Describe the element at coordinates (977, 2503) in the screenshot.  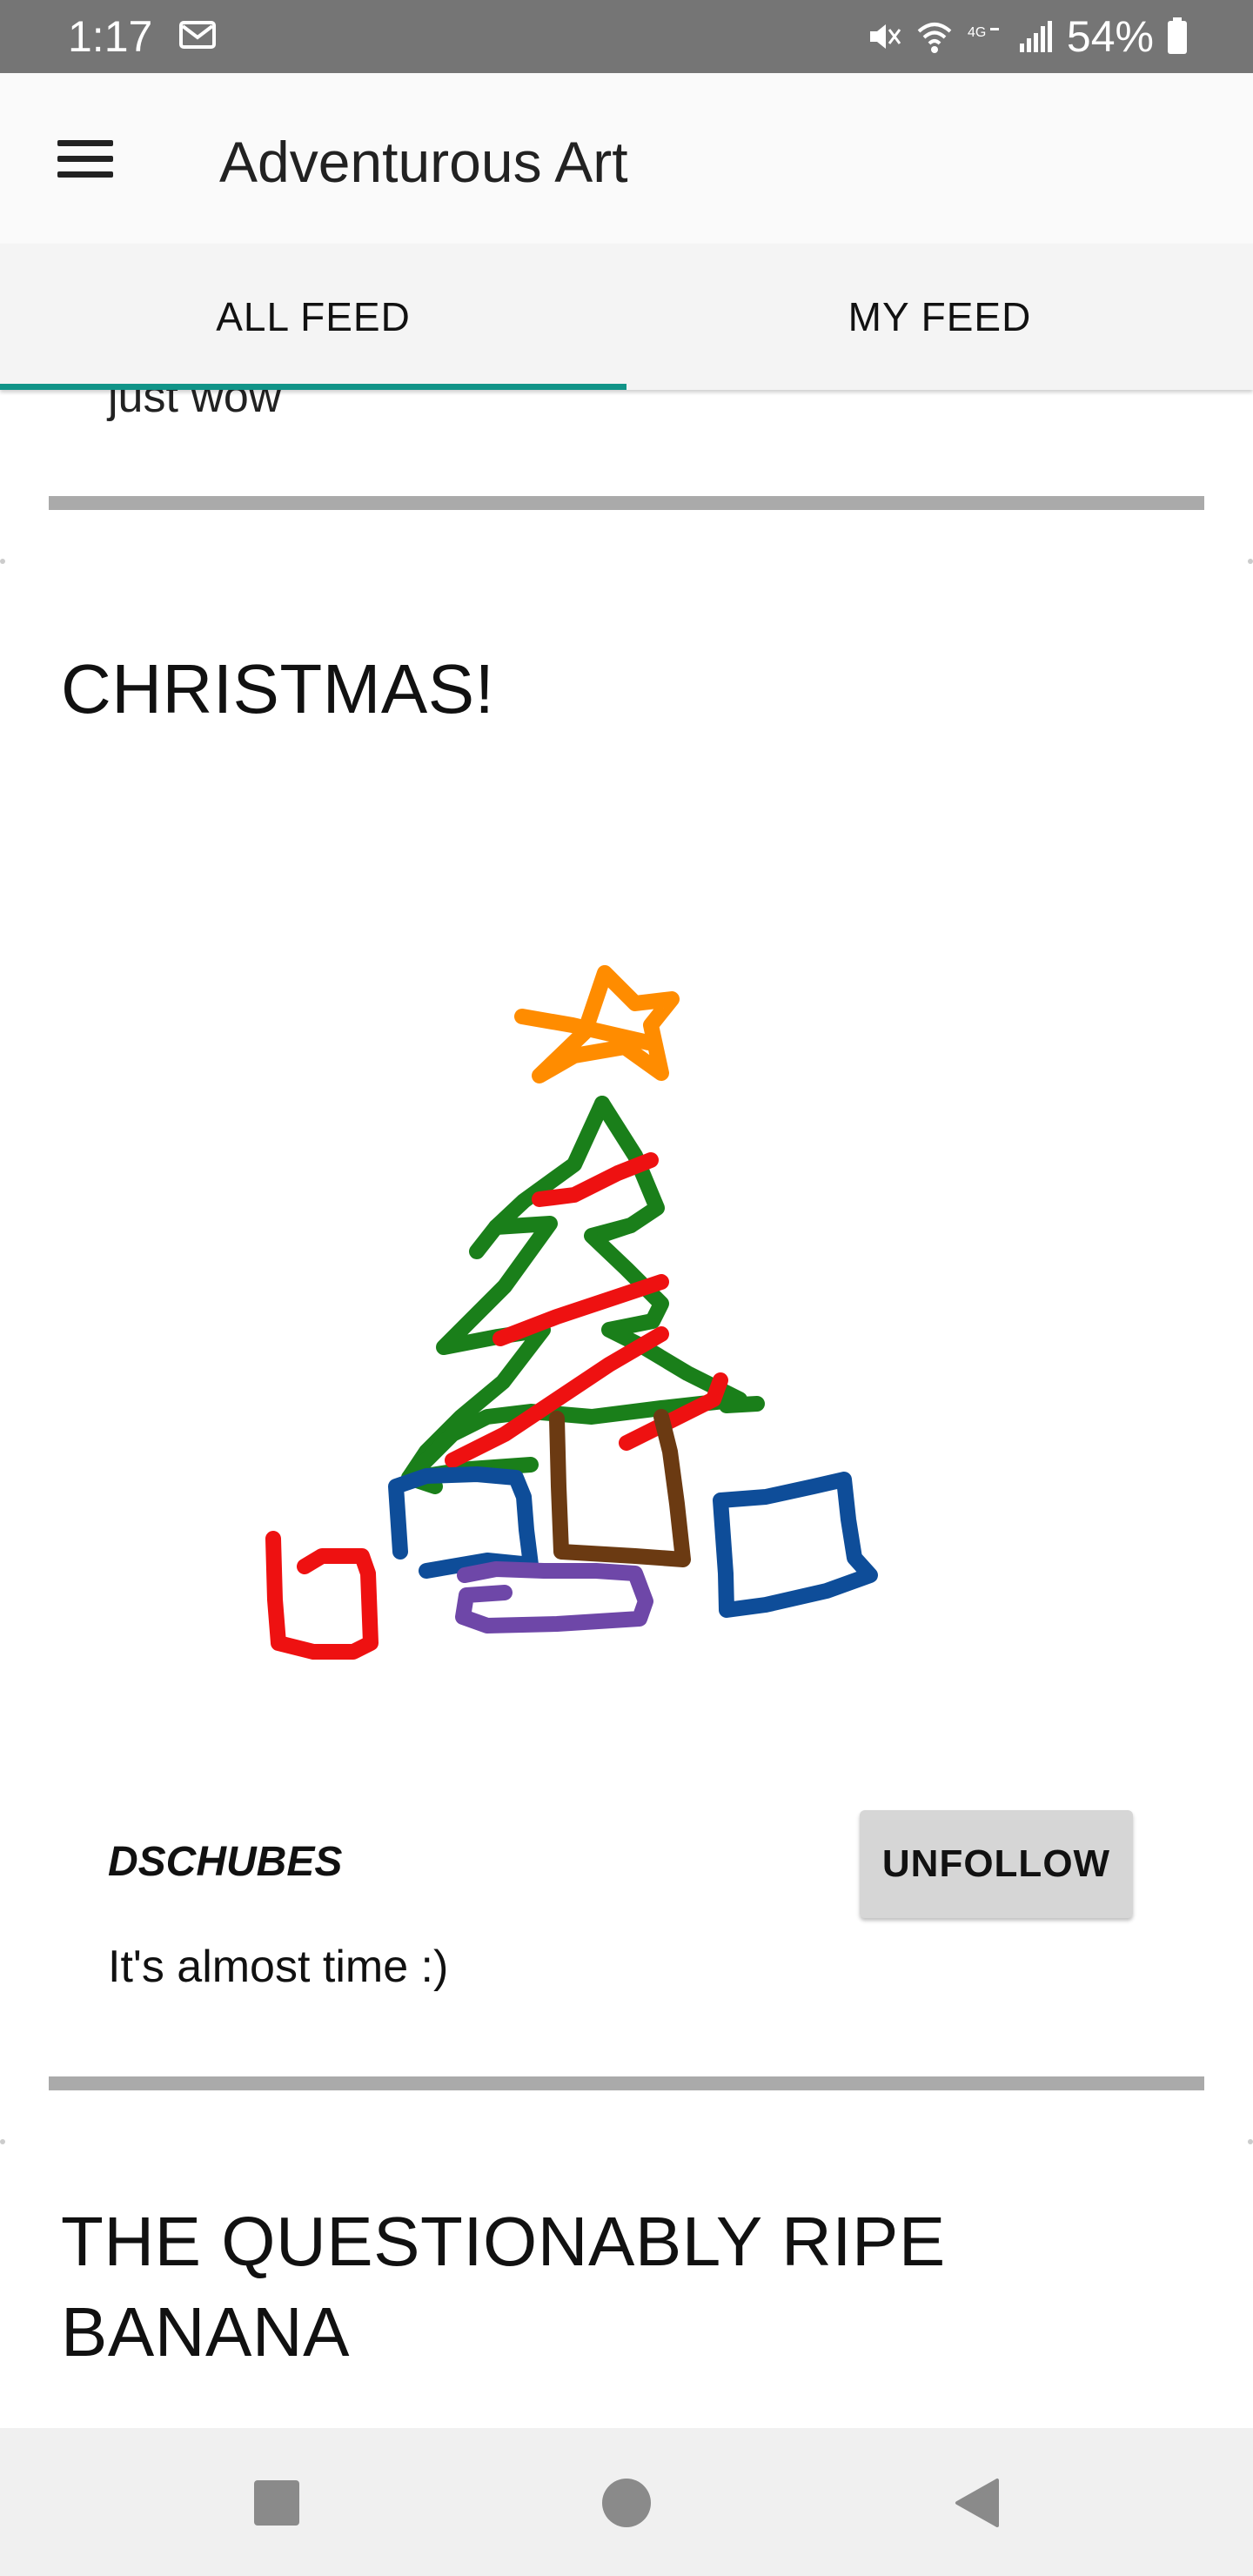
I see `back-icon` at that location.